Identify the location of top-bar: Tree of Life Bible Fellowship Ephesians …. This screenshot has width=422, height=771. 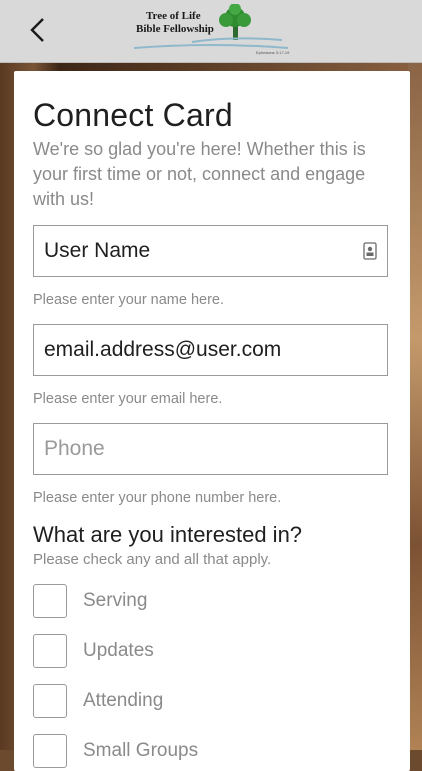
(211, 31).